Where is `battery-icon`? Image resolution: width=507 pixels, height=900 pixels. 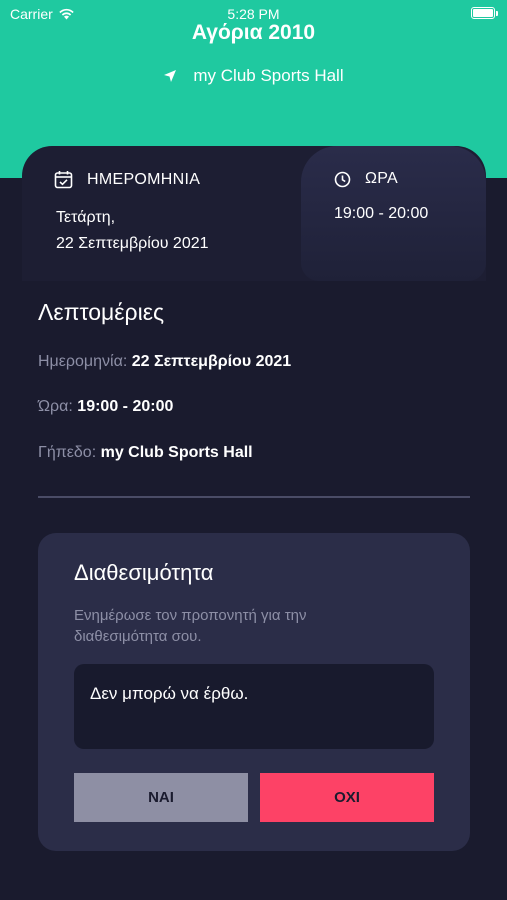 battery-icon is located at coordinates (484, 13).